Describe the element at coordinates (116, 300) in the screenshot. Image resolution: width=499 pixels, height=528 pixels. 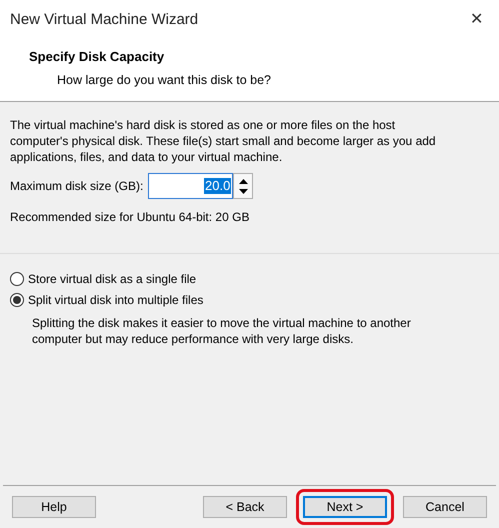
I see `option-label: Split virtual disk into multiple files` at that location.